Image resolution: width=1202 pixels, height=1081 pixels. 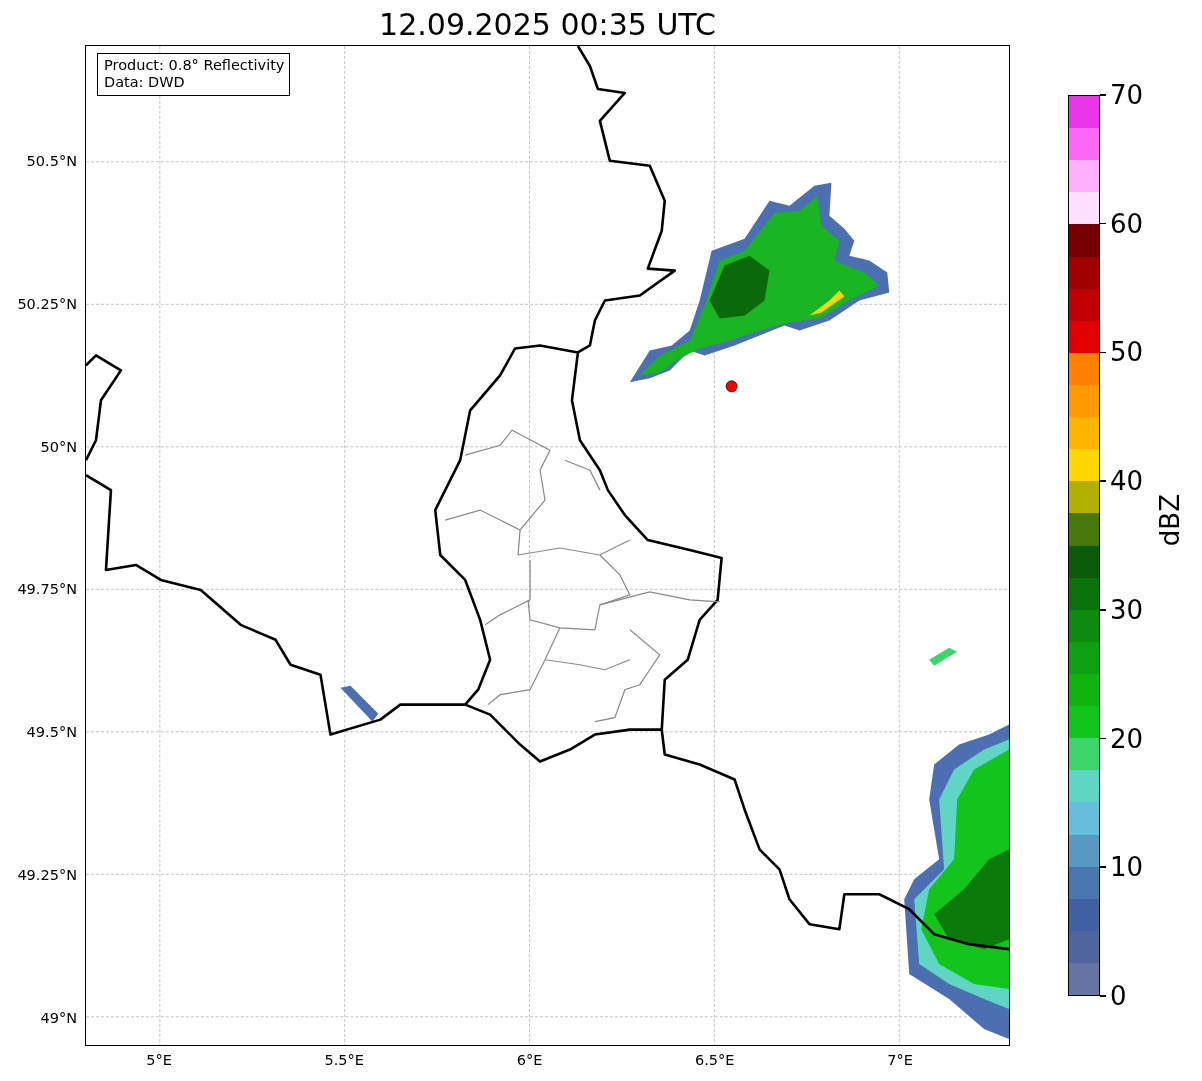 What do you see at coordinates (900, 1060) in the screenshot?
I see `longitude-label: 7°E` at bounding box center [900, 1060].